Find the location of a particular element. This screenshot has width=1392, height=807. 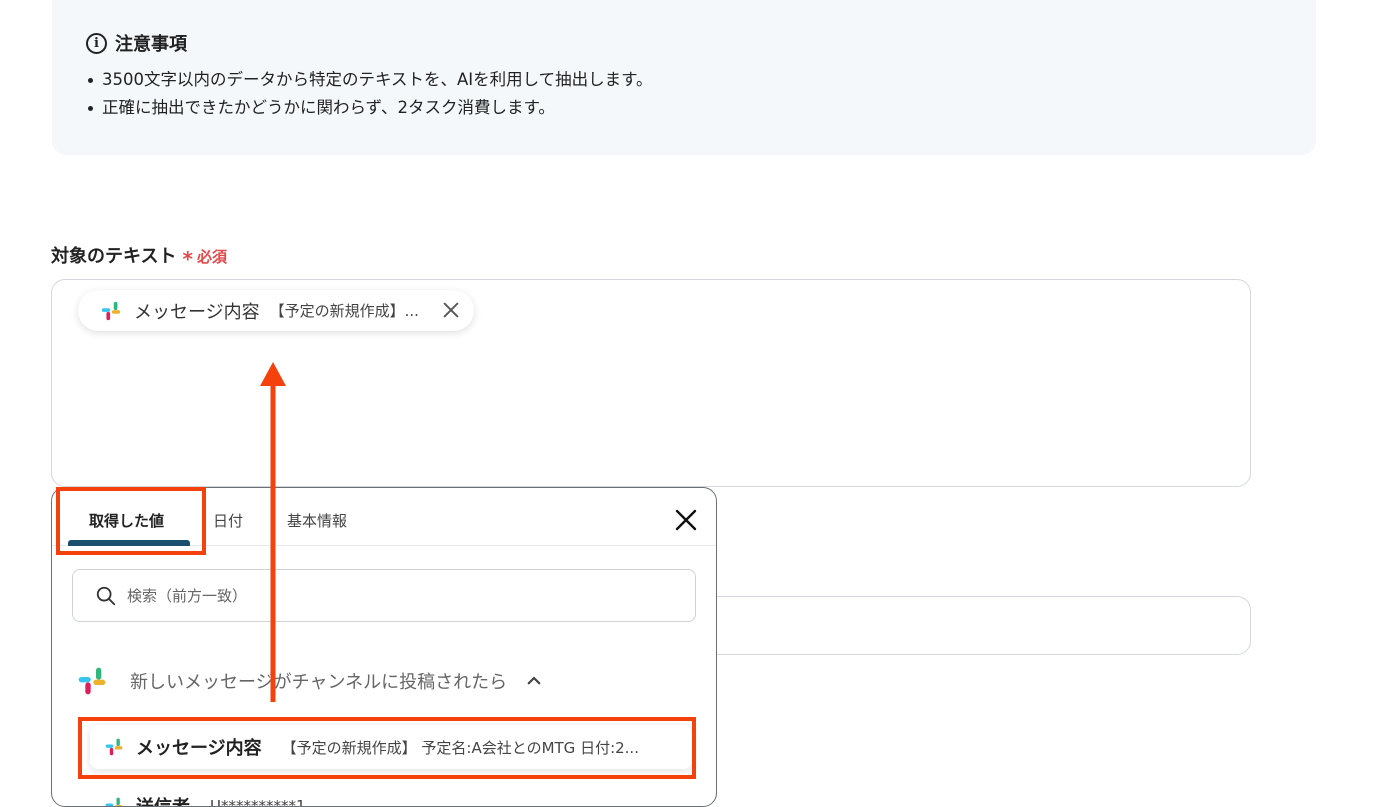

chip-remove-icon is located at coordinates (451, 310).